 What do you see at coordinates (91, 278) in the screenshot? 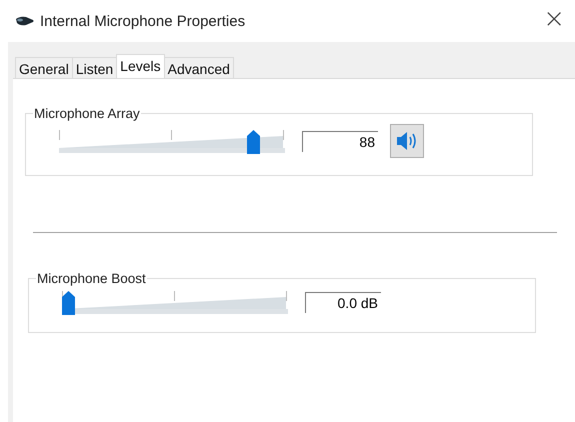
I see `group-label: Microphone Boost` at bounding box center [91, 278].